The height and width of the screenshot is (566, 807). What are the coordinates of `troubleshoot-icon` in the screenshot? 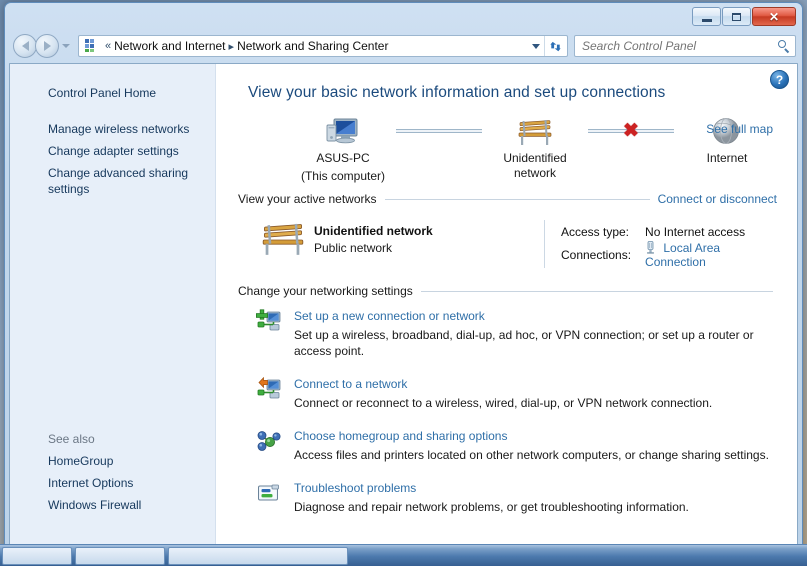 It's located at (275, 497).